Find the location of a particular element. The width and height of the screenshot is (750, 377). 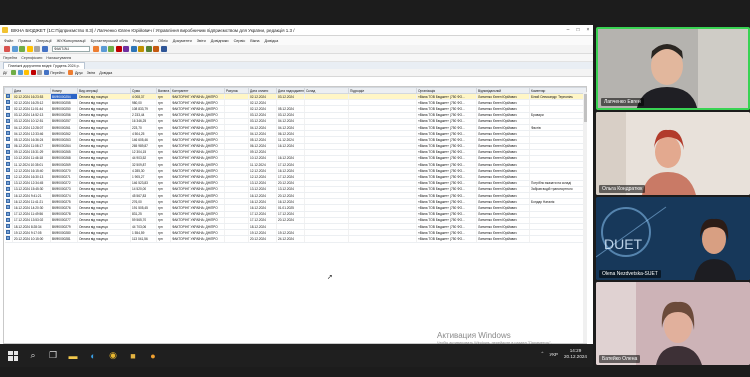

goto-button: Перейти is located at coordinates (57, 73).